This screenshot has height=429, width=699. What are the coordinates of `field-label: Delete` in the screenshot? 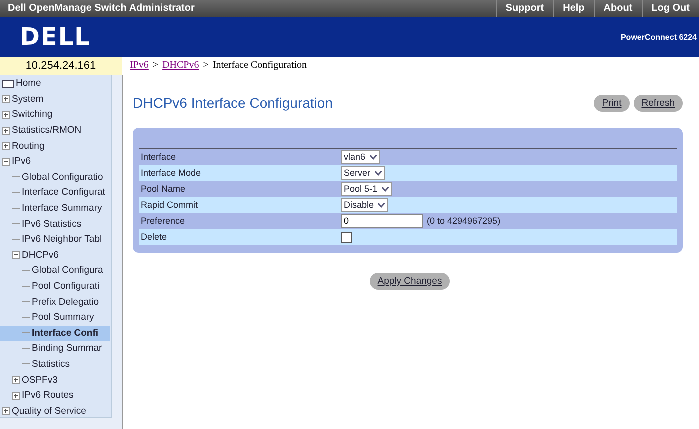 It's located at (154, 237).